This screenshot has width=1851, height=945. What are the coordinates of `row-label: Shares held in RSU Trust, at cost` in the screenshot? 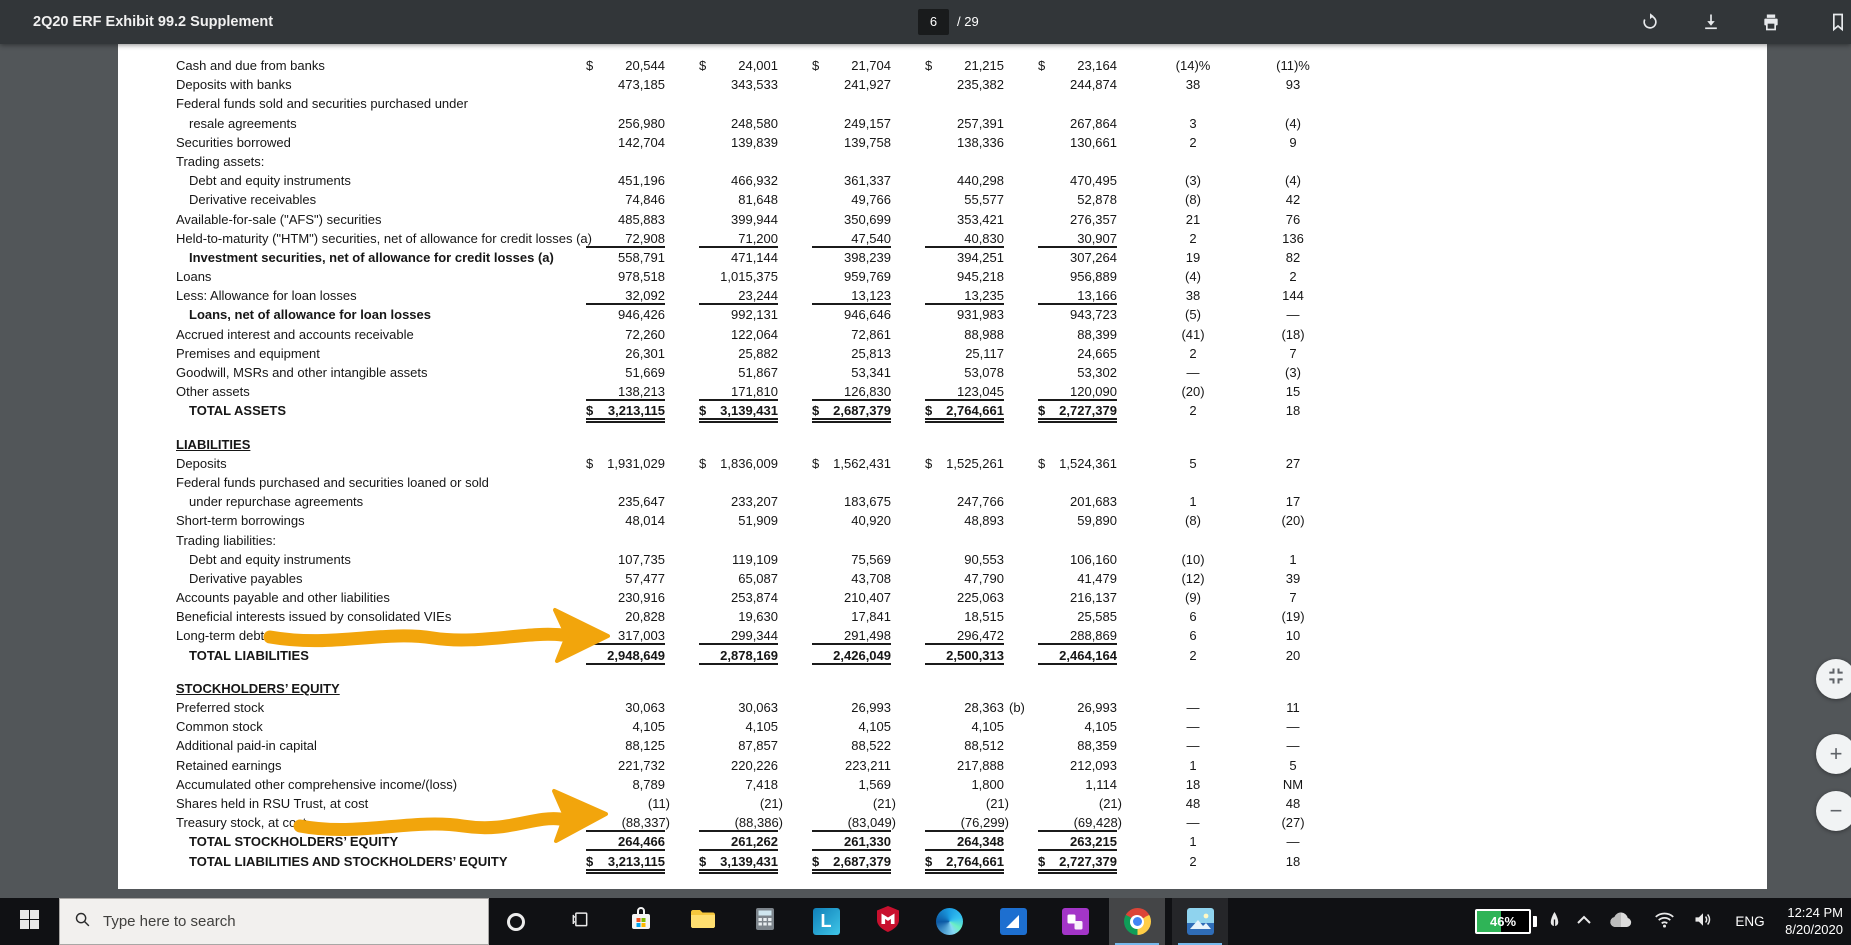 It's located at (272, 803).